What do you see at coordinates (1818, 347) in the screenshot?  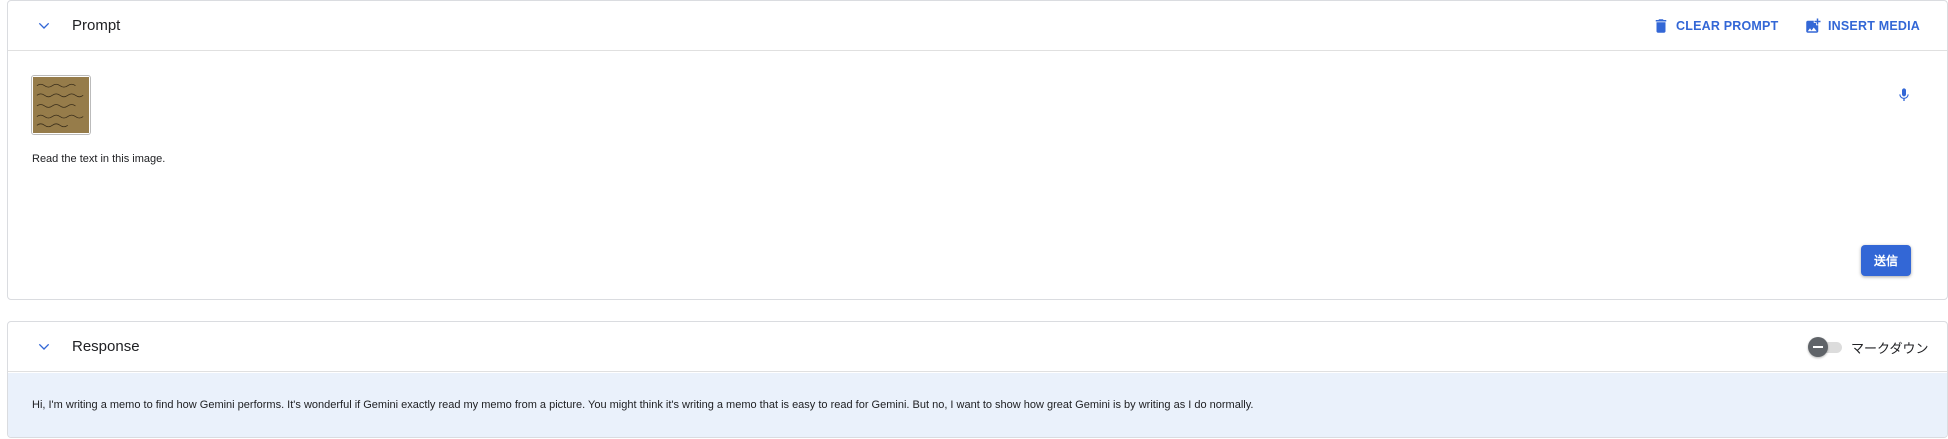 I see `minus-icon` at bounding box center [1818, 347].